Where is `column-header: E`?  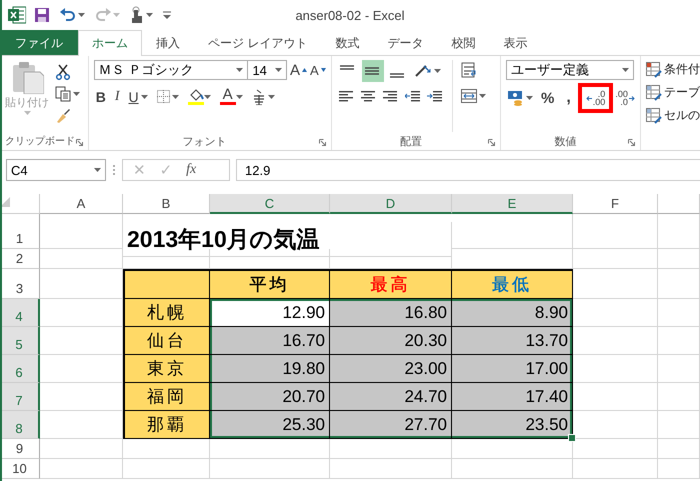
column-header: E is located at coordinates (512, 204).